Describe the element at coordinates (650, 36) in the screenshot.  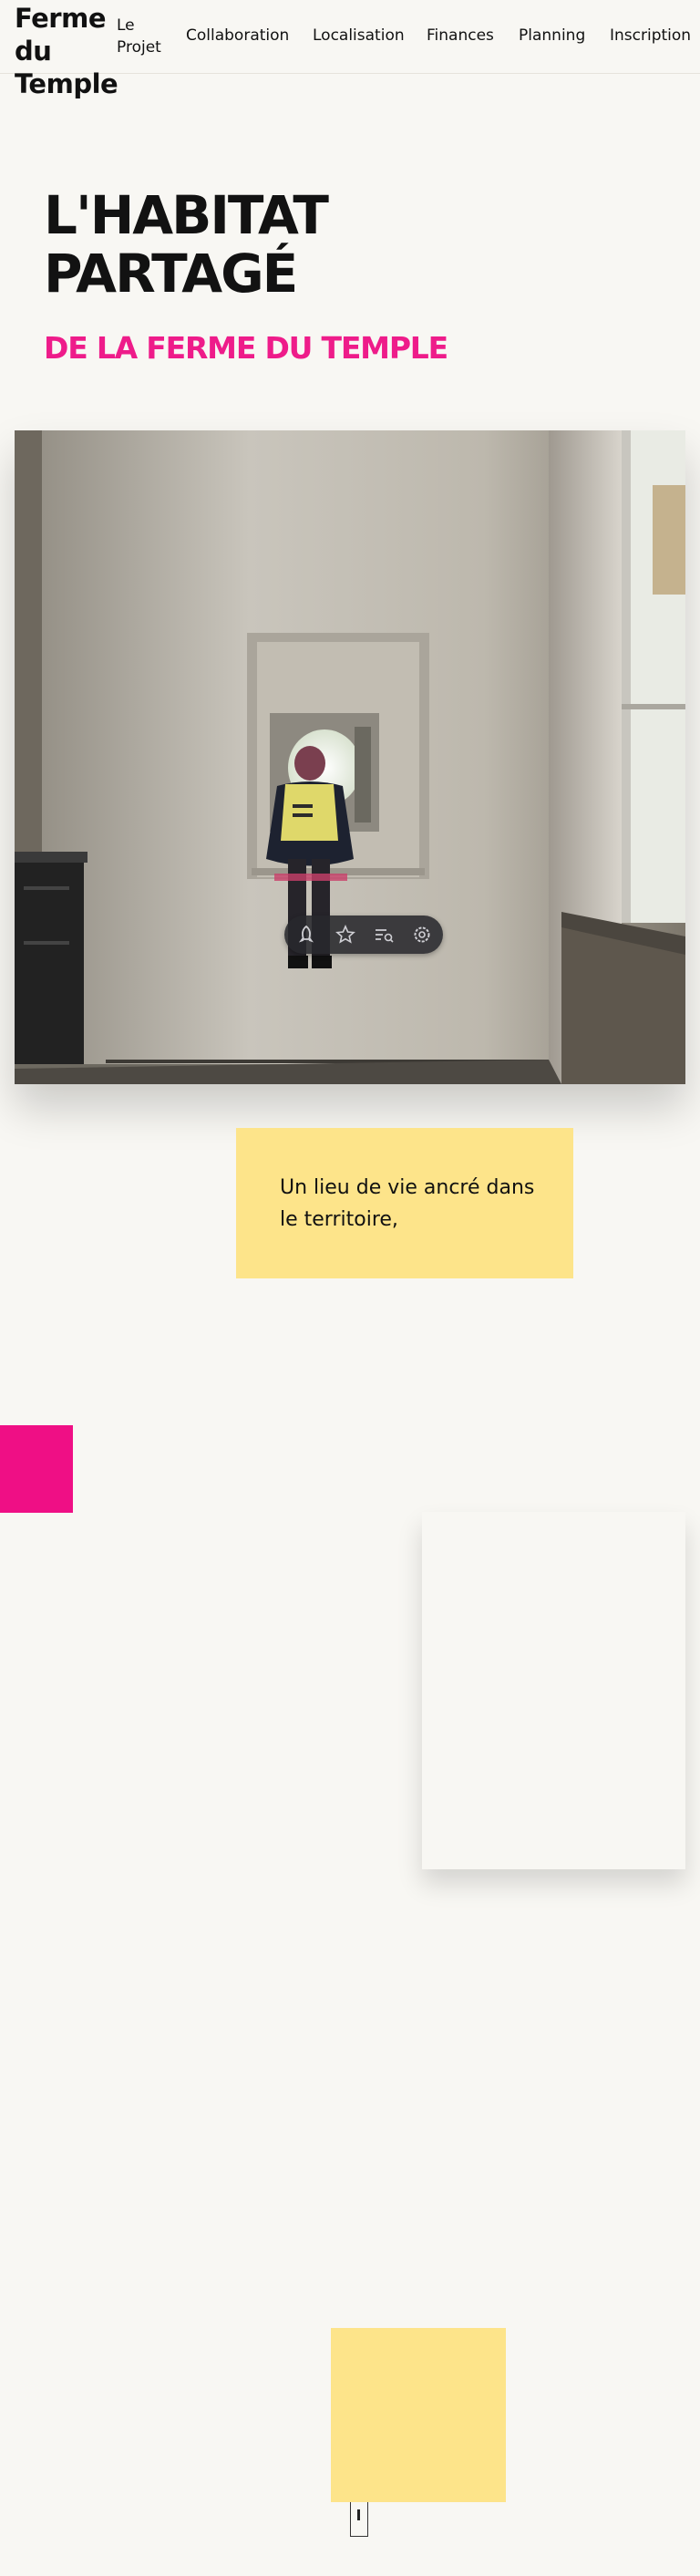
I see `nav-item-inscription: Inscription` at that location.